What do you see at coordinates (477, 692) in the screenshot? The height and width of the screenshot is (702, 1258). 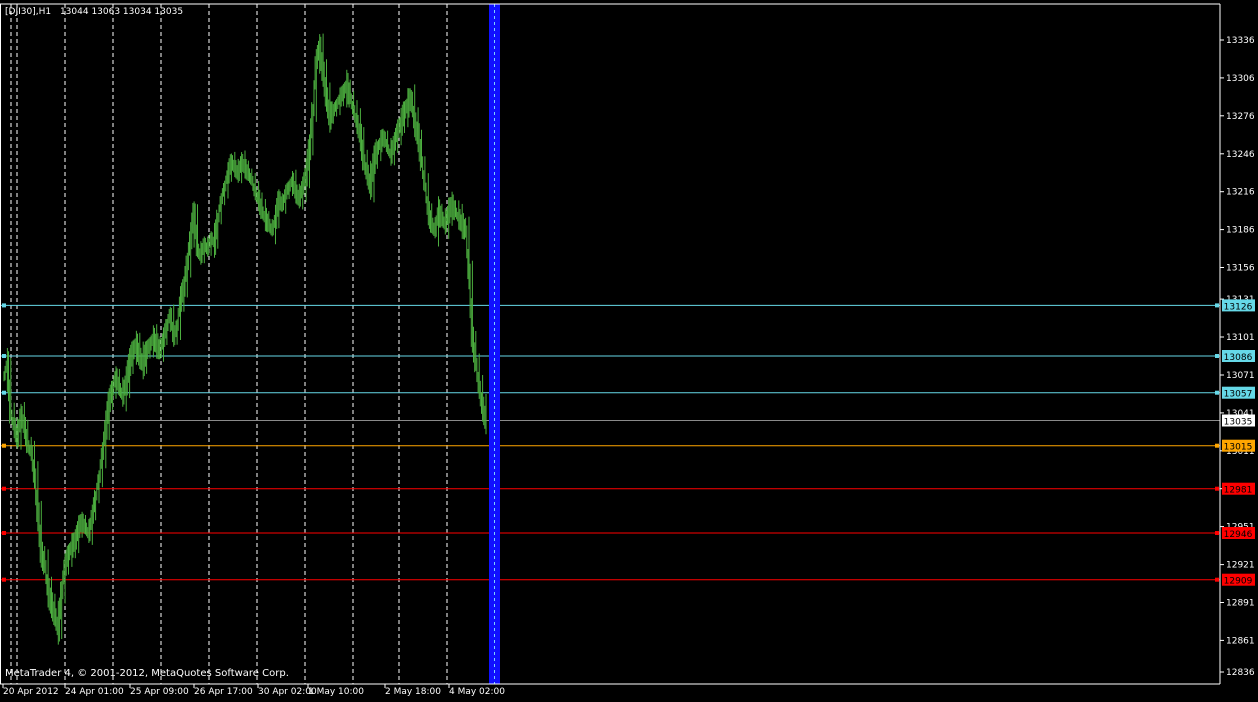 I see `x-tick-label: 4 May 02:00` at bounding box center [477, 692].